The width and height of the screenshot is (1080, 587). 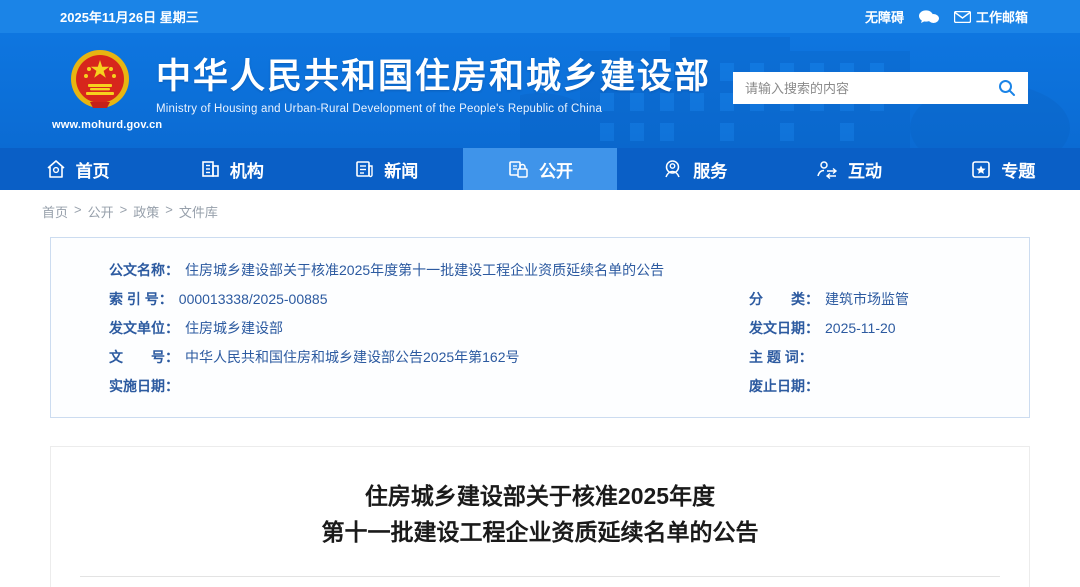 I want to click on chat-bubbles-icon, so click(x=928, y=16).